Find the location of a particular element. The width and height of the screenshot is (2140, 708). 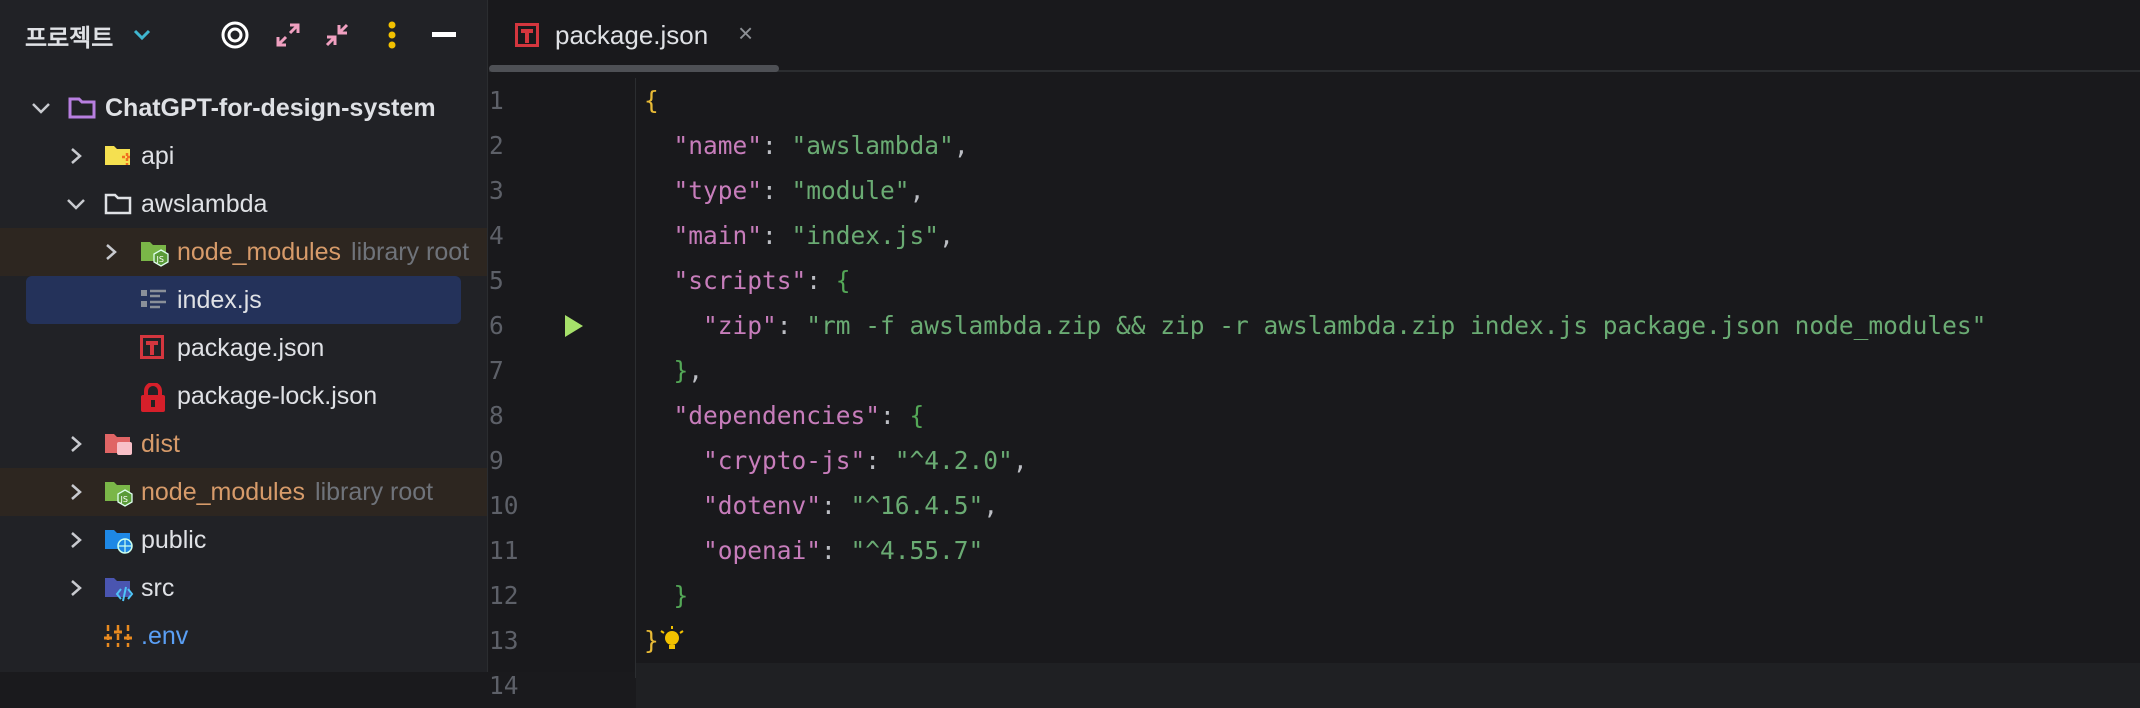

code-line: { is located at coordinates (651, 100).